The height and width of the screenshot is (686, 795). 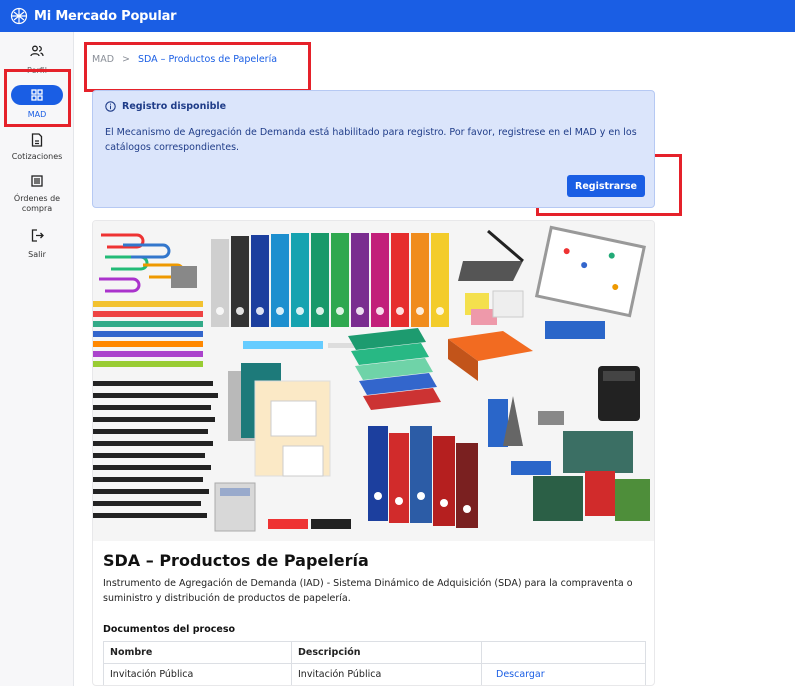 What do you see at coordinates (19, 16) in the screenshot?
I see `app-logo-icon` at bounding box center [19, 16].